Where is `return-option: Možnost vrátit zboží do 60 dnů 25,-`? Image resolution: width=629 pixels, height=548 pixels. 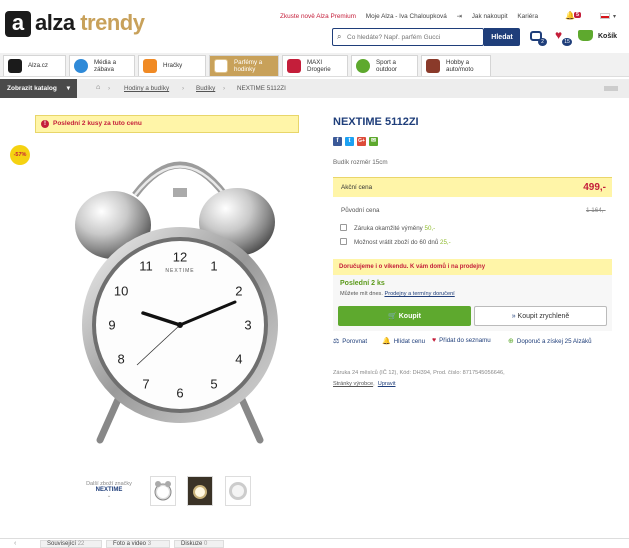 return-option: Možnost vrátit zboží do 60 dnů 25,- is located at coordinates (395, 242).